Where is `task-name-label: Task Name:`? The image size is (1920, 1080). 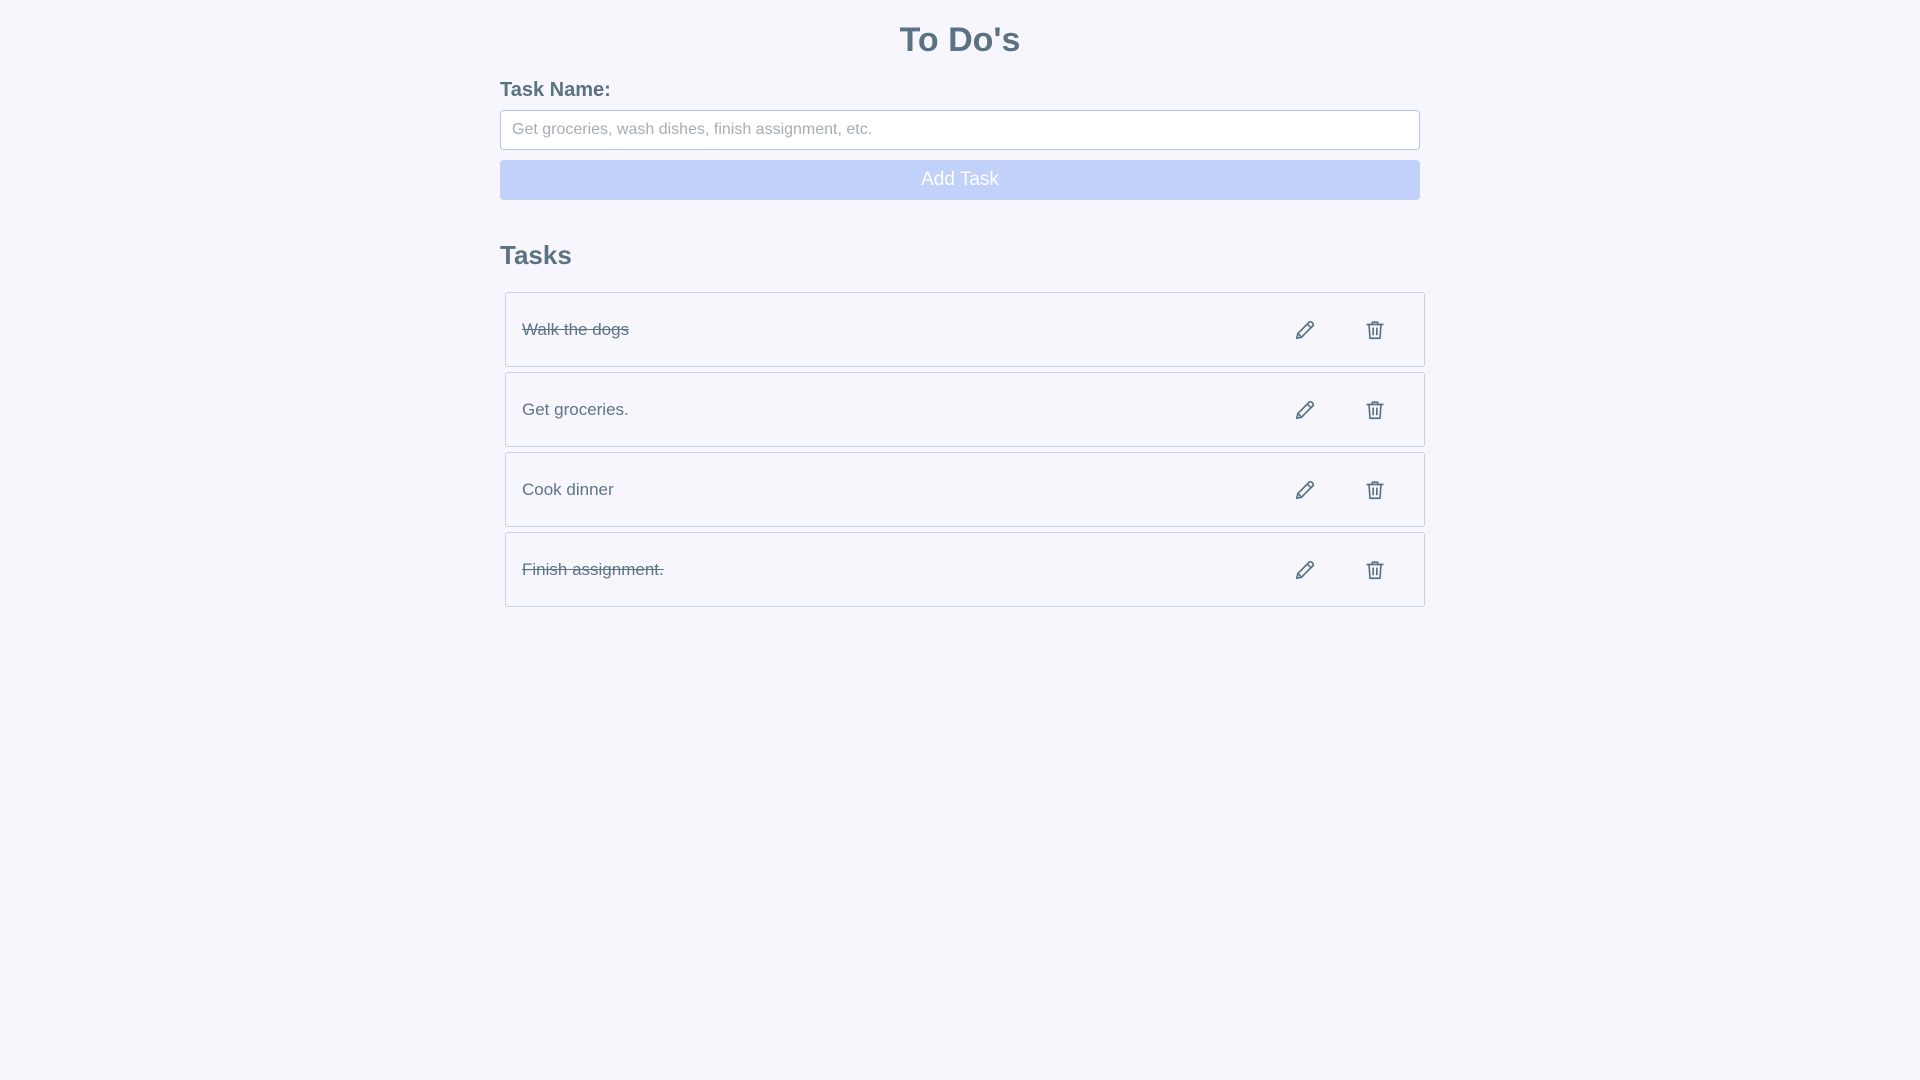 task-name-label: Task Name: is located at coordinates (555, 90).